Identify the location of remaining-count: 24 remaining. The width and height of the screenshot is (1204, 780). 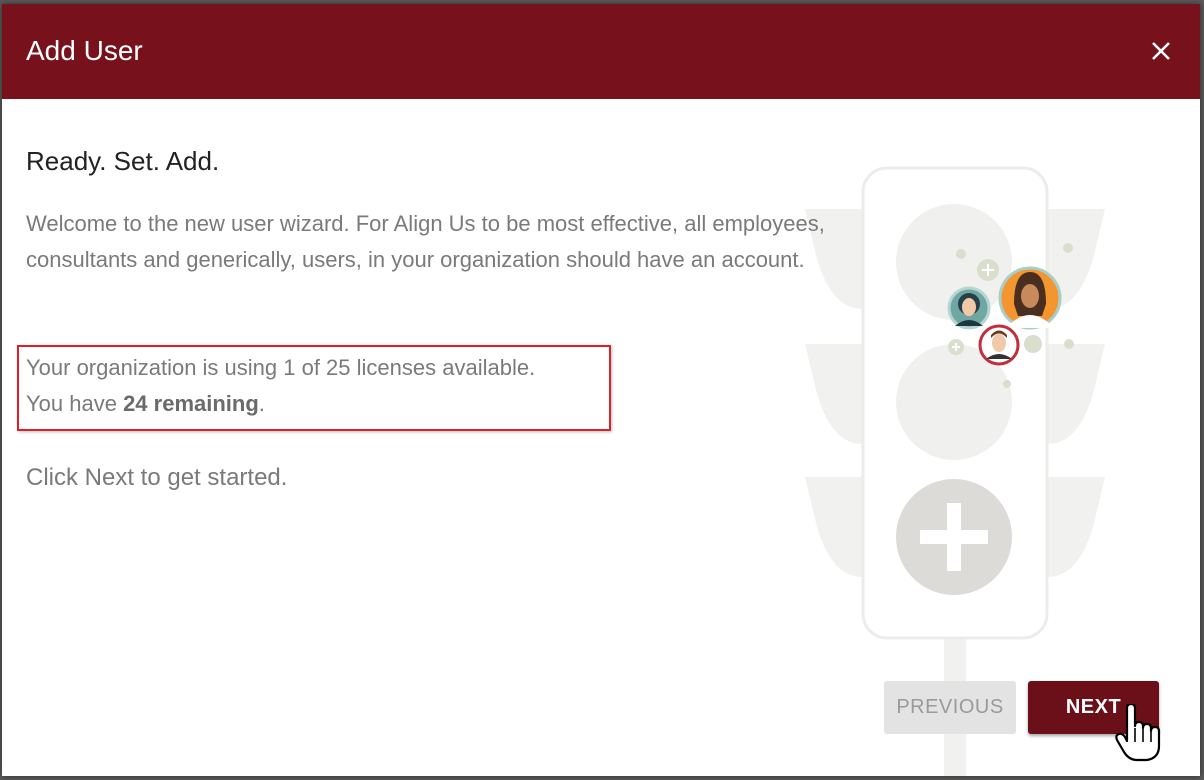
(191, 403).